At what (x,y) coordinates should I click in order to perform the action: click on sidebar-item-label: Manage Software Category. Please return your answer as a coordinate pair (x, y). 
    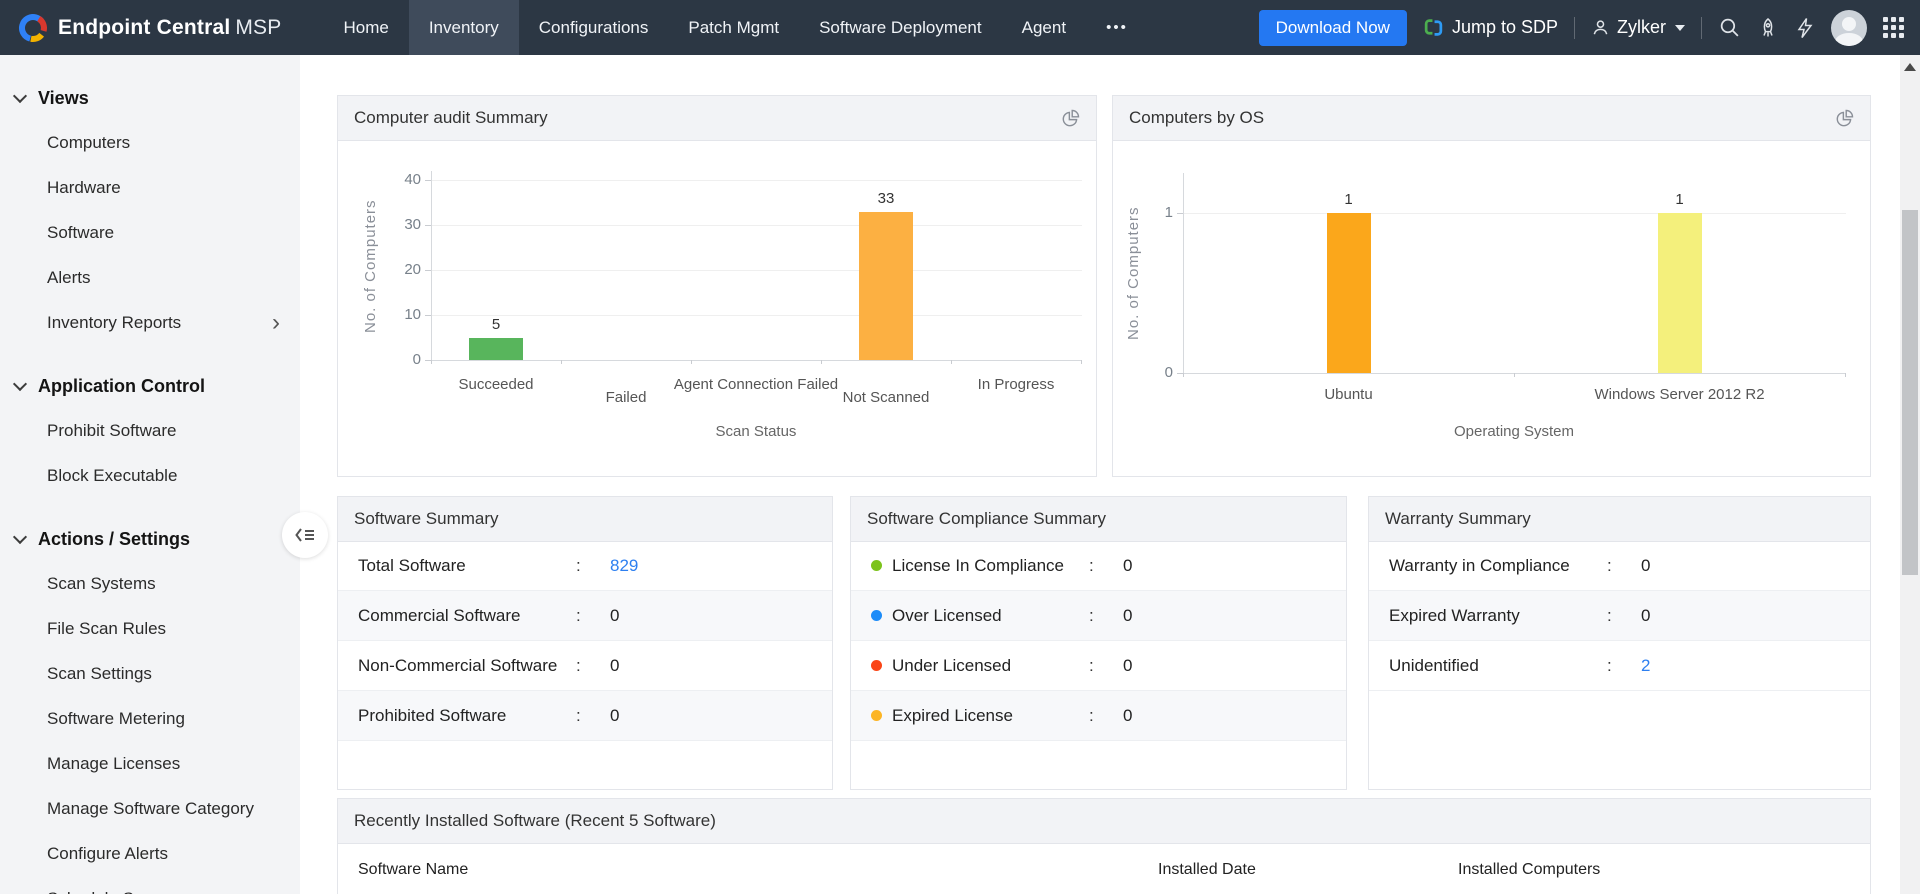
    Looking at the image, I should click on (150, 808).